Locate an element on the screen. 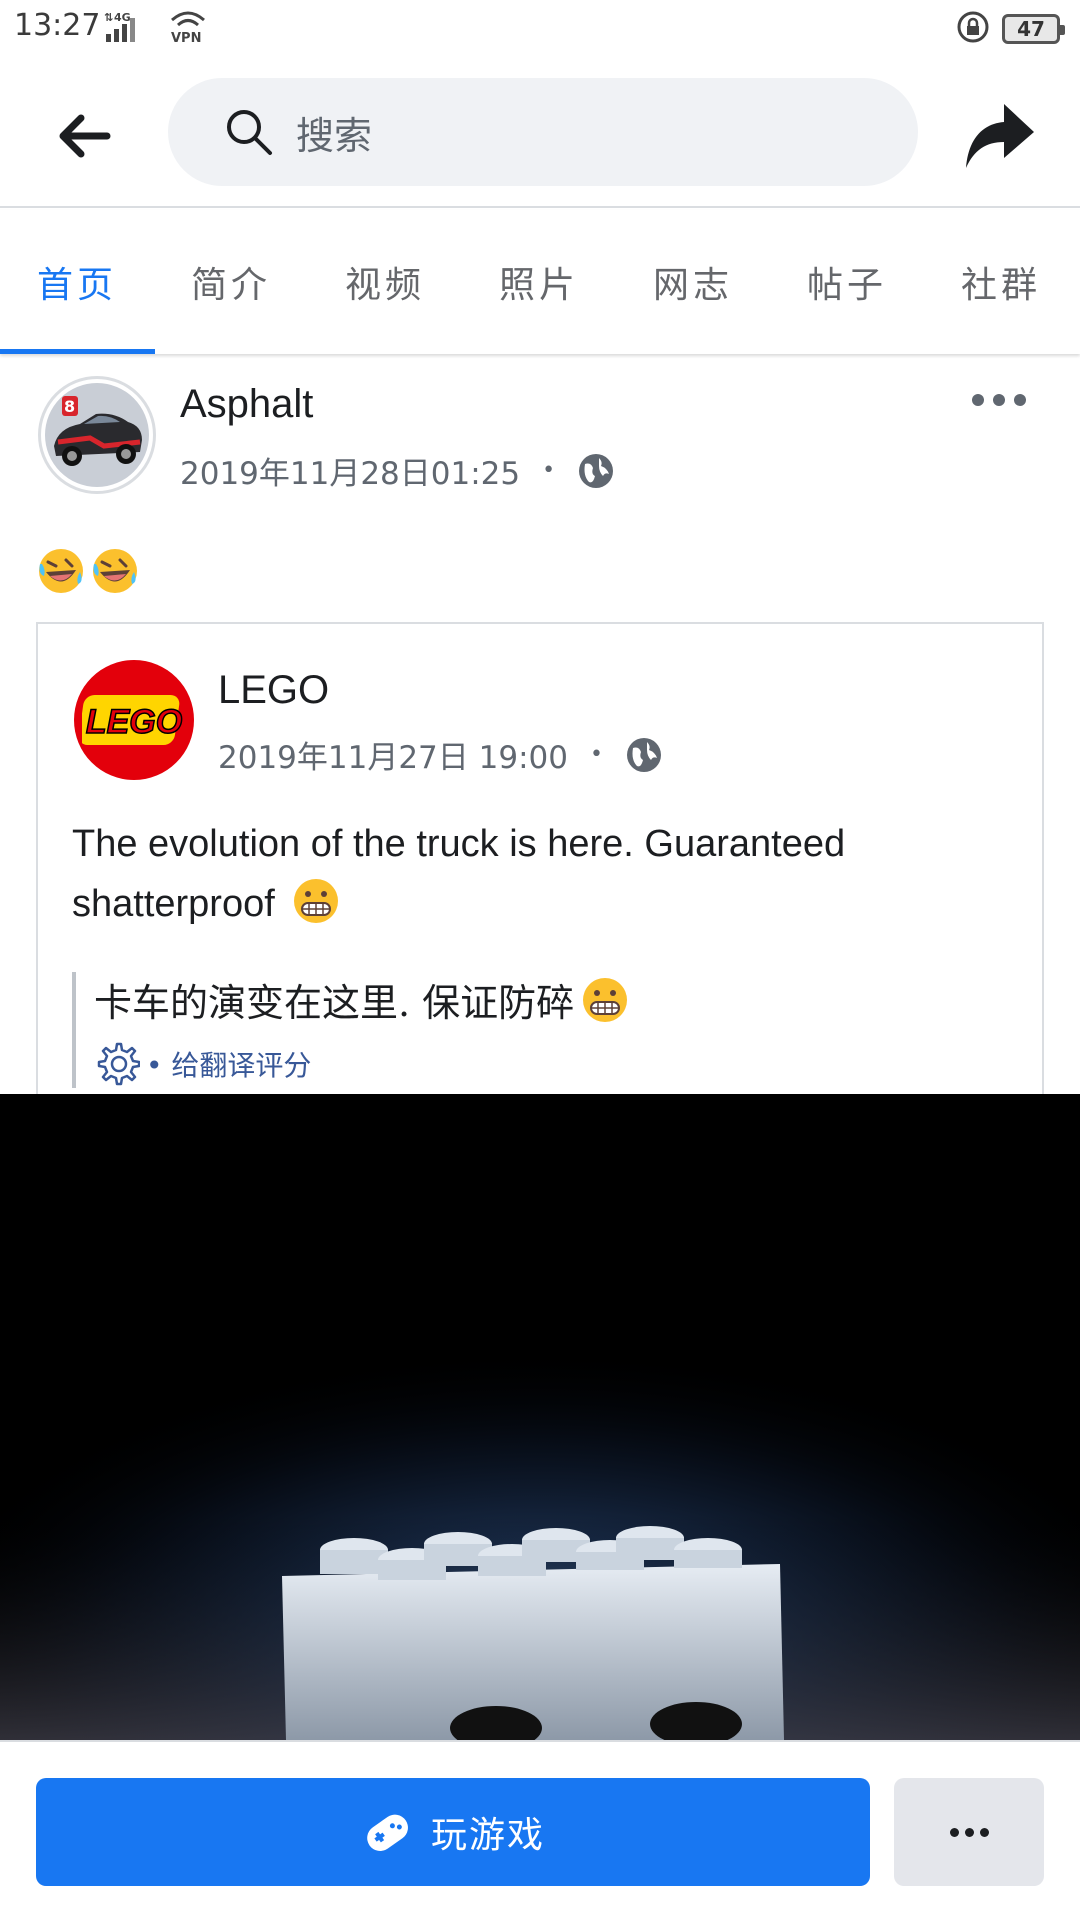 Image resolution: width=1080 pixels, height=1920 pixels. tab-posts: 帖子 is located at coordinates (847, 282).